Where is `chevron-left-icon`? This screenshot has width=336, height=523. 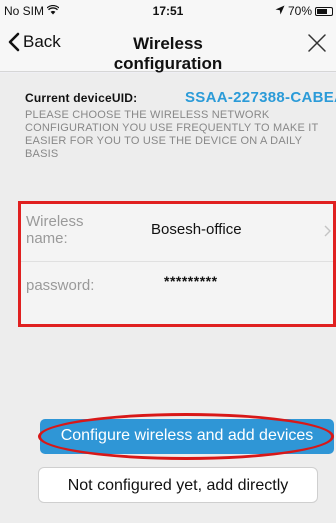 chevron-left-icon is located at coordinates (14, 42).